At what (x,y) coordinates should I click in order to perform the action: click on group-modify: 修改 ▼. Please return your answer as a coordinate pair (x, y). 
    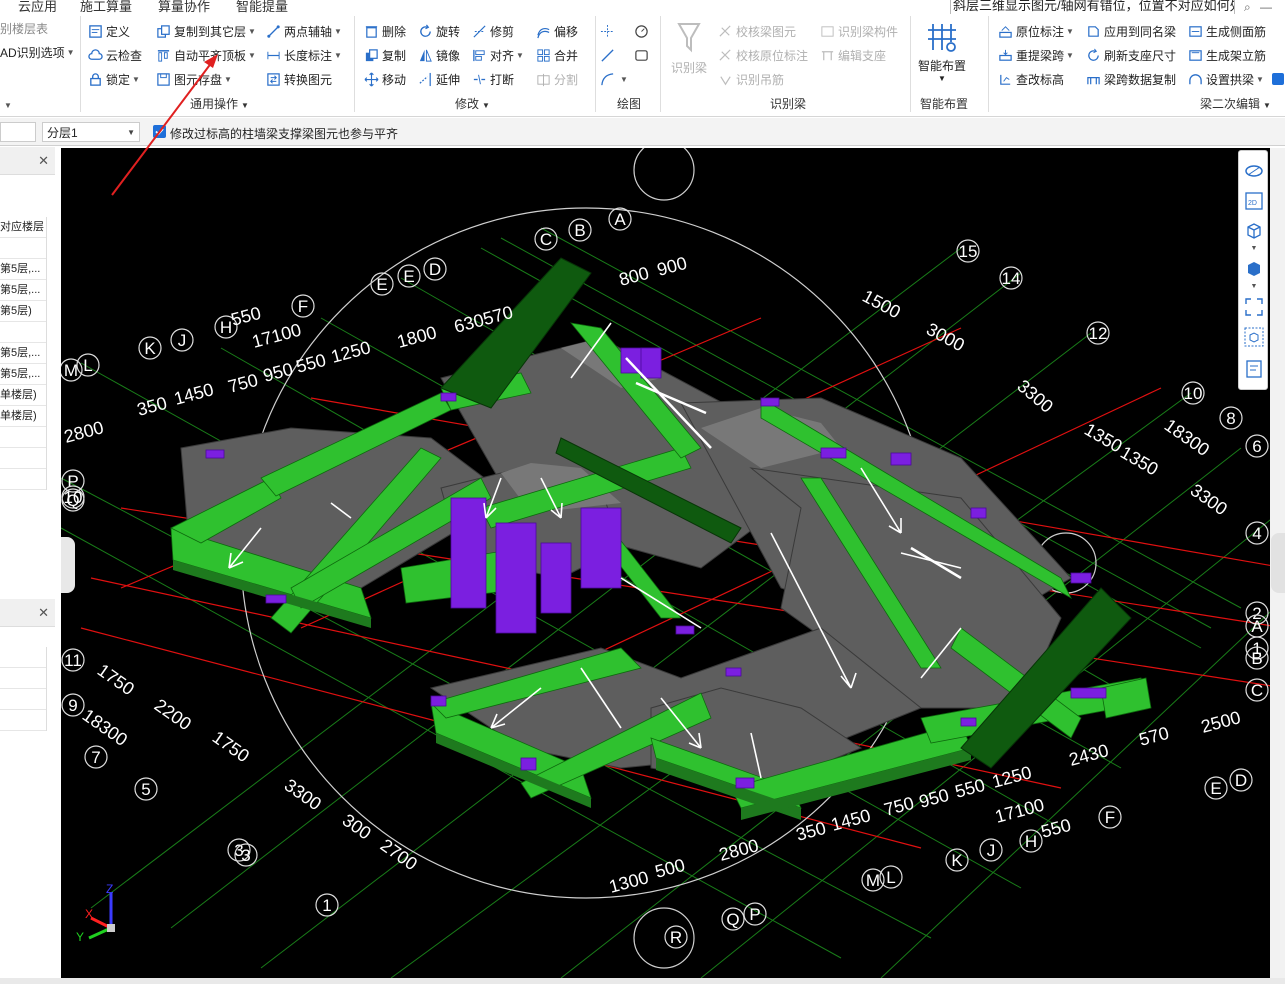
    Looking at the image, I should click on (472, 103).